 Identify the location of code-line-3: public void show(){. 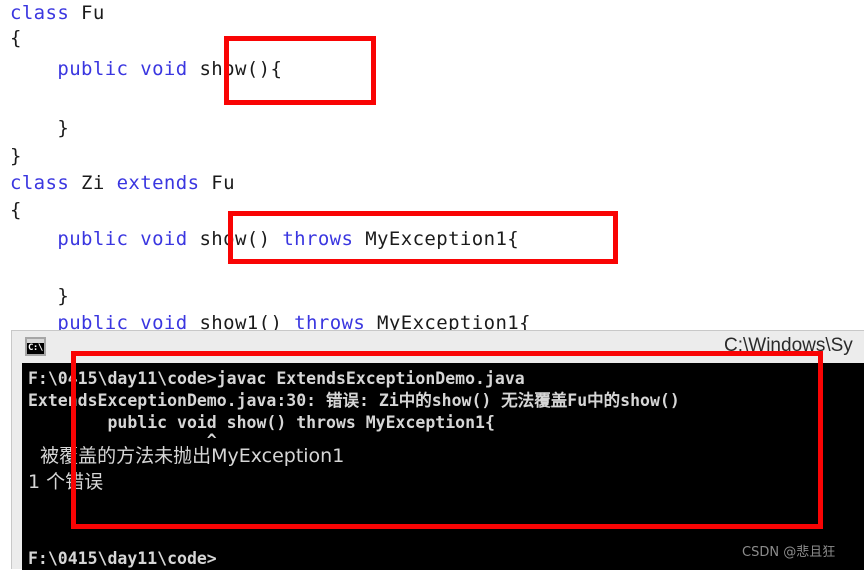
(146, 69).